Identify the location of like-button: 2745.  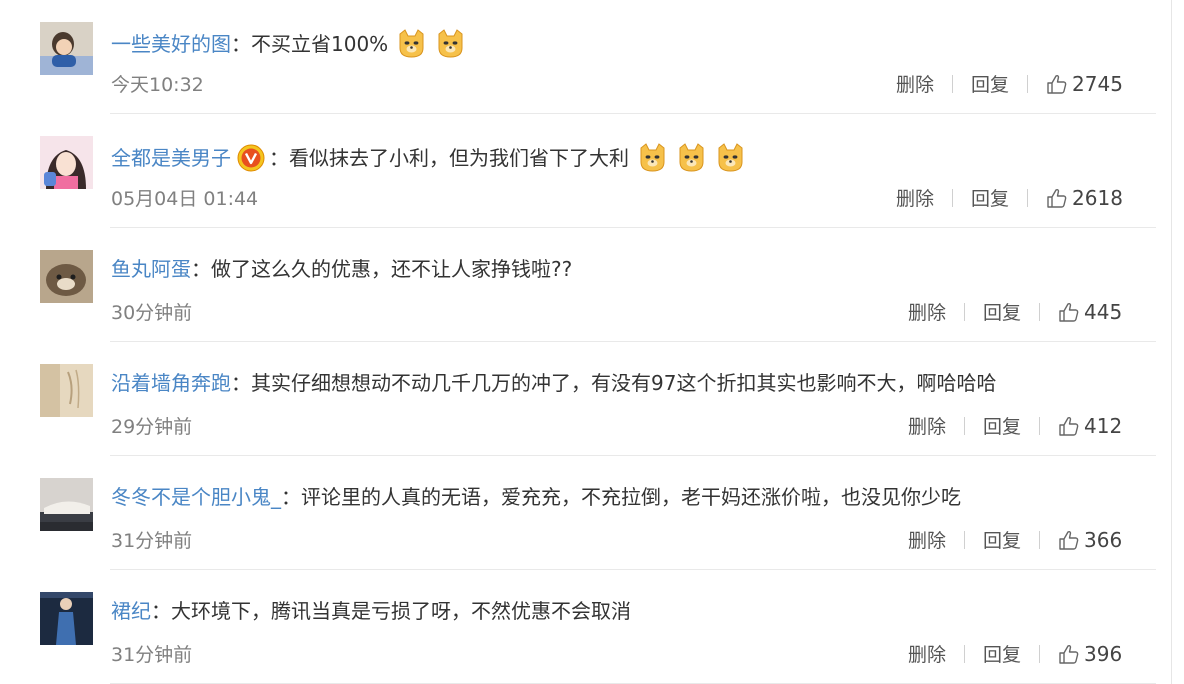
(1084, 84).